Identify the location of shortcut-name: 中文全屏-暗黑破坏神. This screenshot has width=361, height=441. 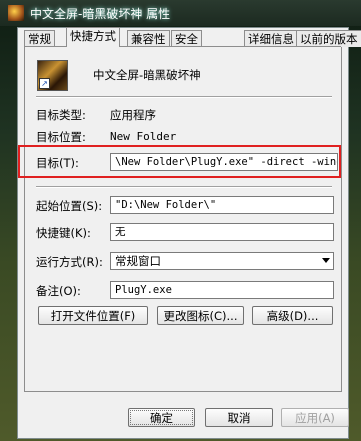
(147, 75).